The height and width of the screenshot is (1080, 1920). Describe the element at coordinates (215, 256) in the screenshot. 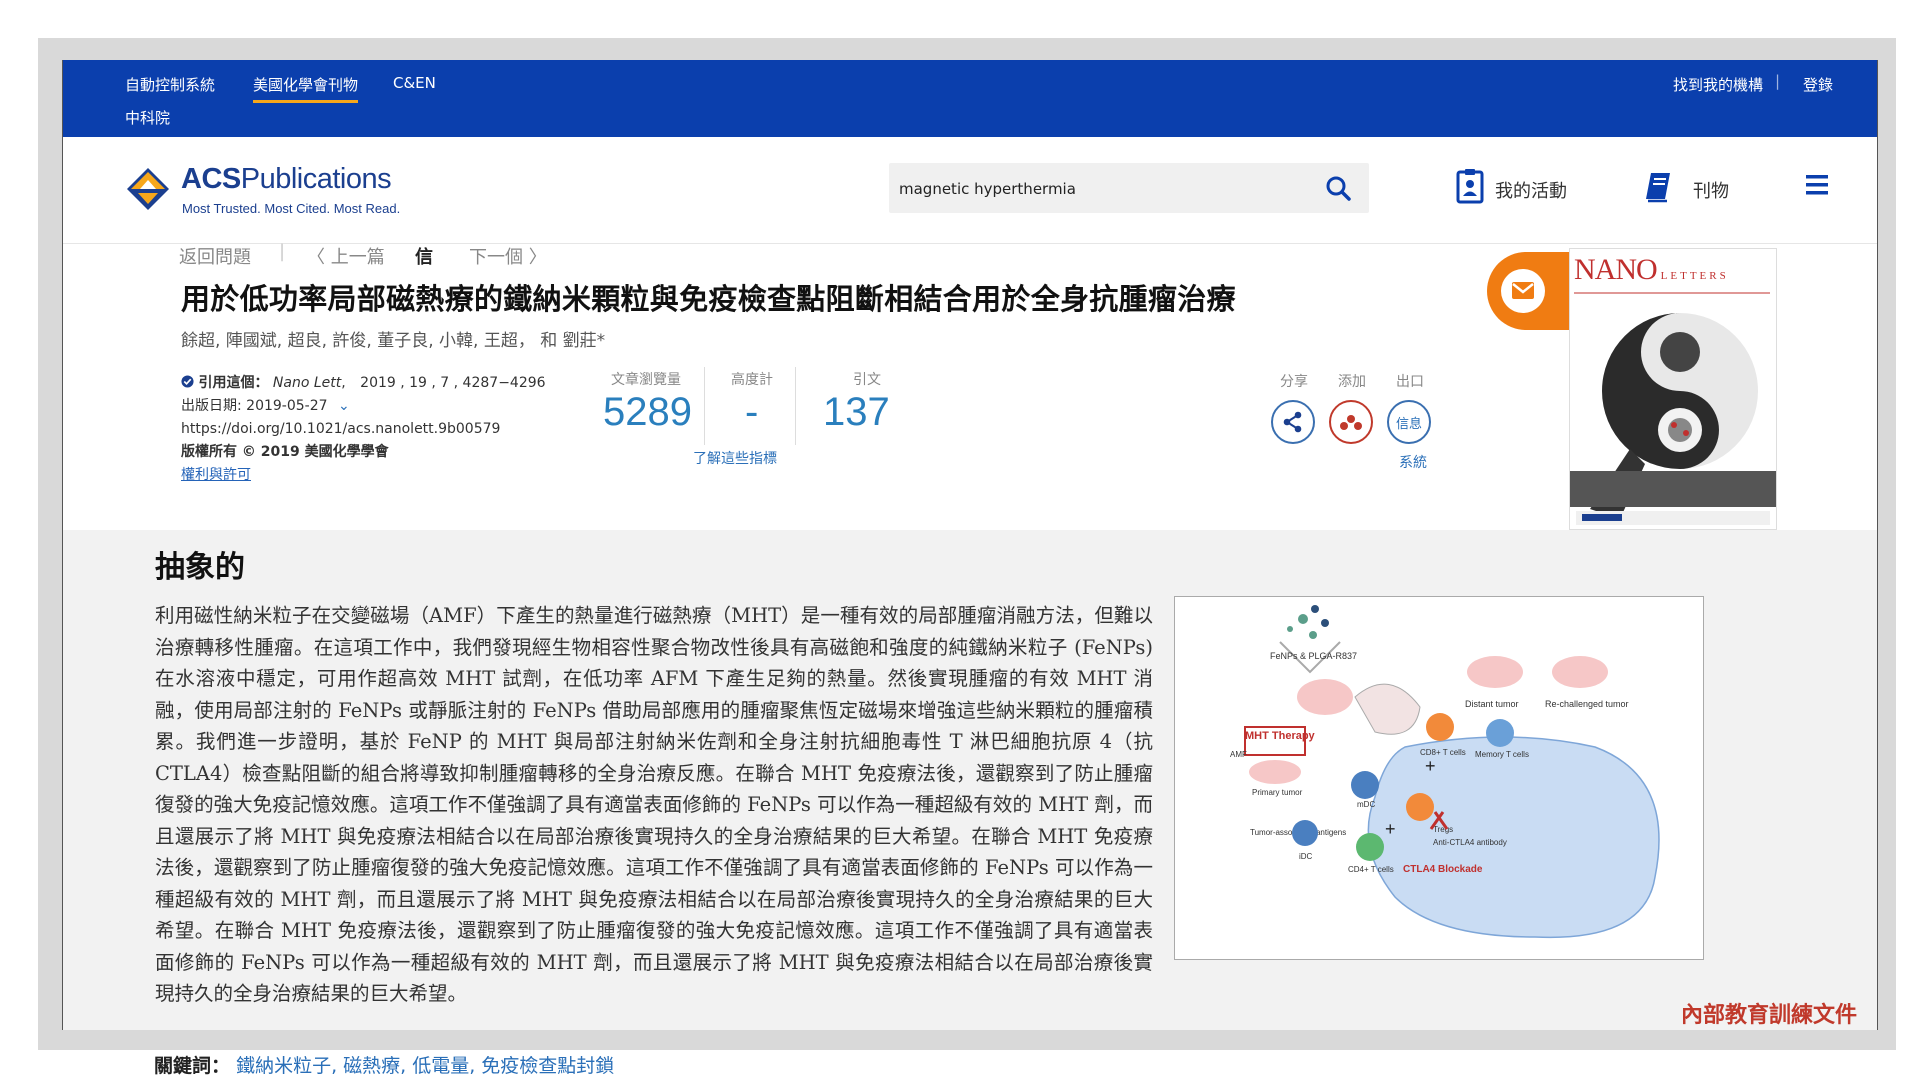

I see `back-to-issue-link: 返回問題` at that location.